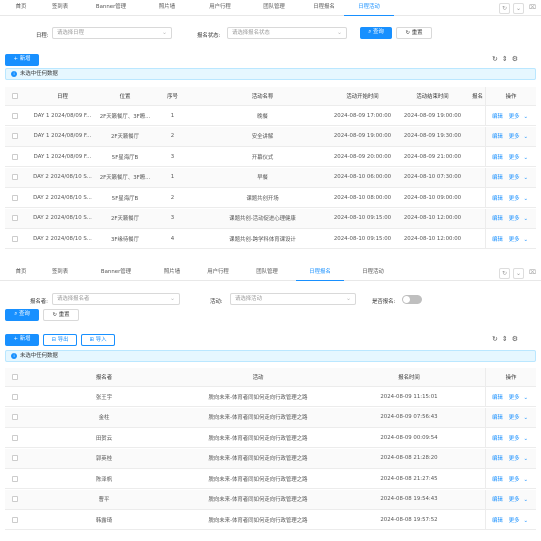 The width and height of the screenshot is (541, 541). Describe the element at coordinates (112, 33) in the screenshot. I see `schedule-select: 请选择日程 ⌄` at that location.